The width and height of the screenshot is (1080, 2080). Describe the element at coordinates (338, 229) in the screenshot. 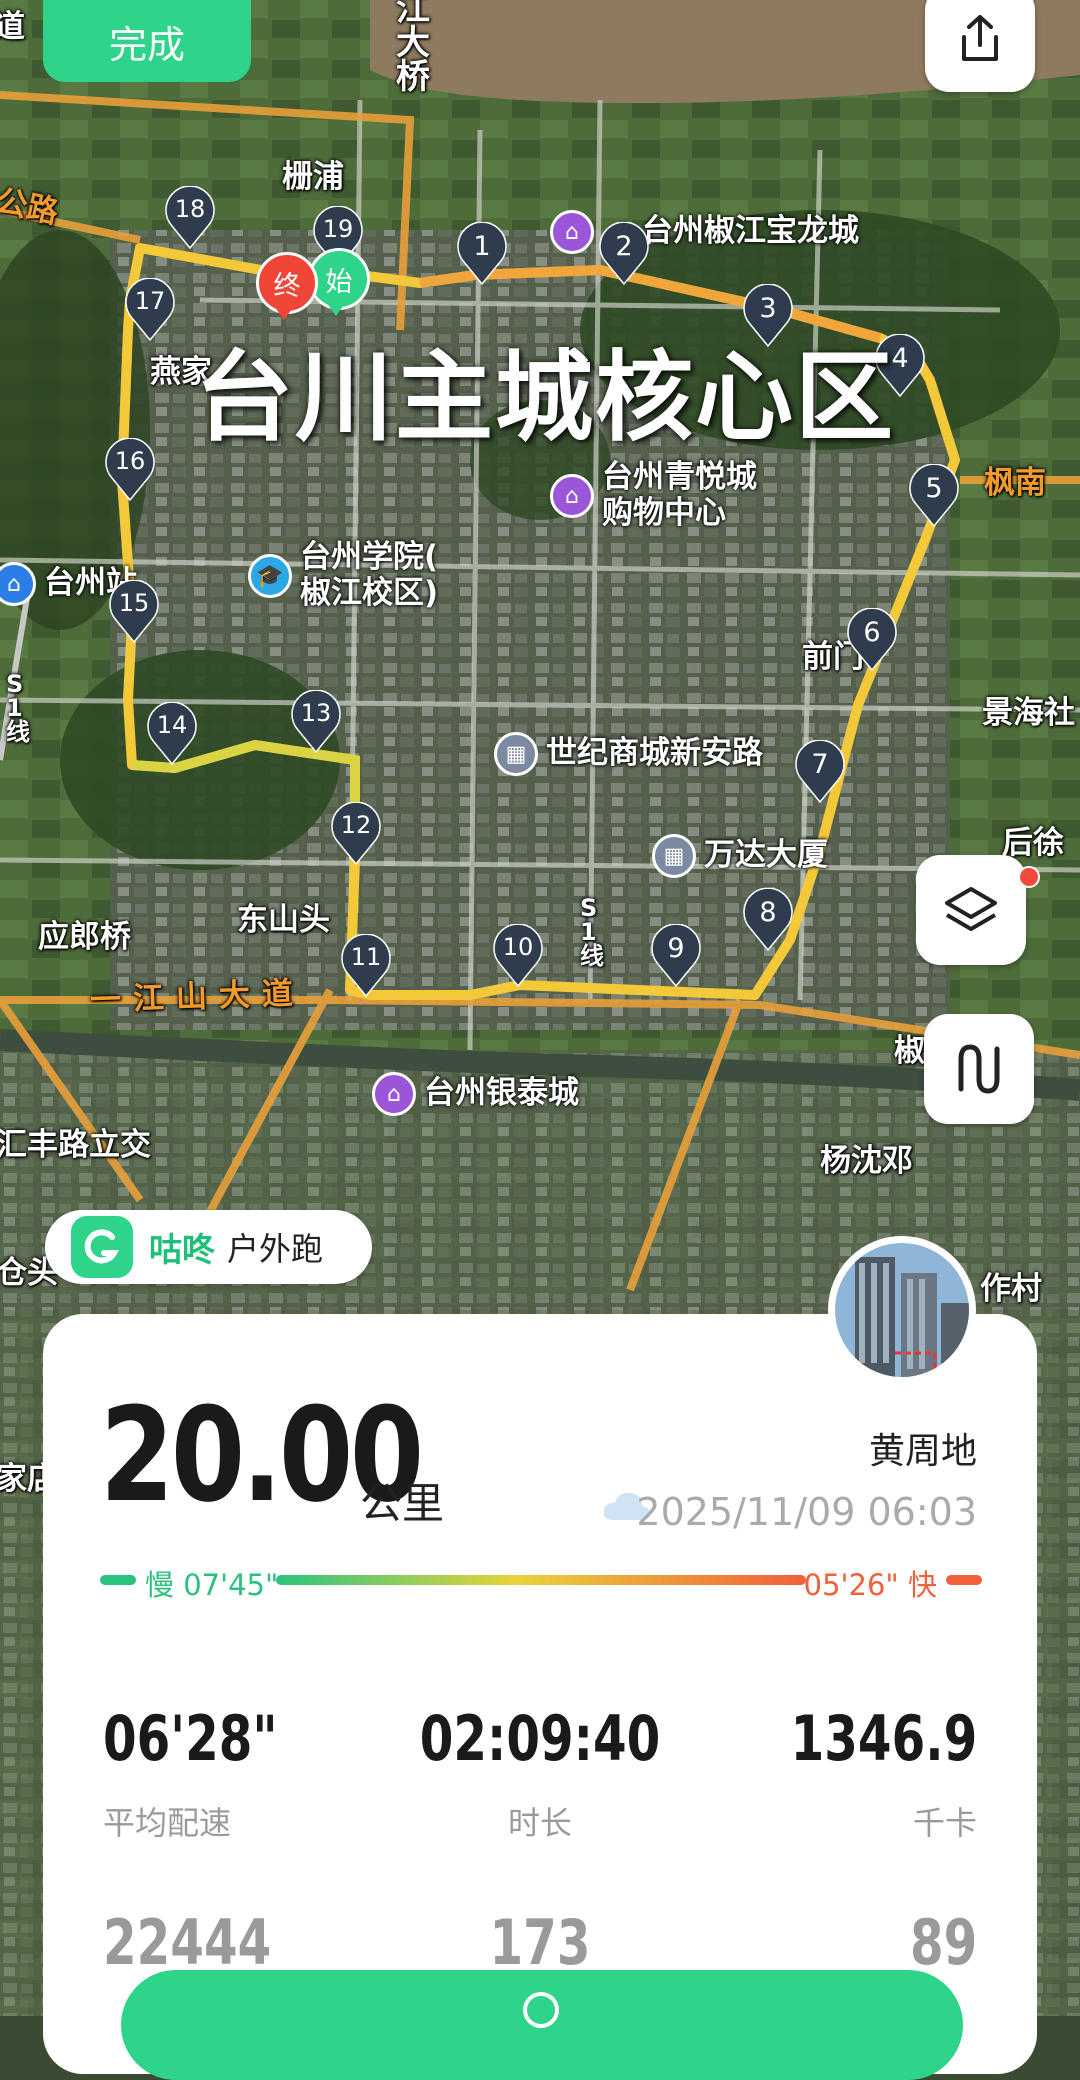

I see `km-marker-label: 19` at that location.